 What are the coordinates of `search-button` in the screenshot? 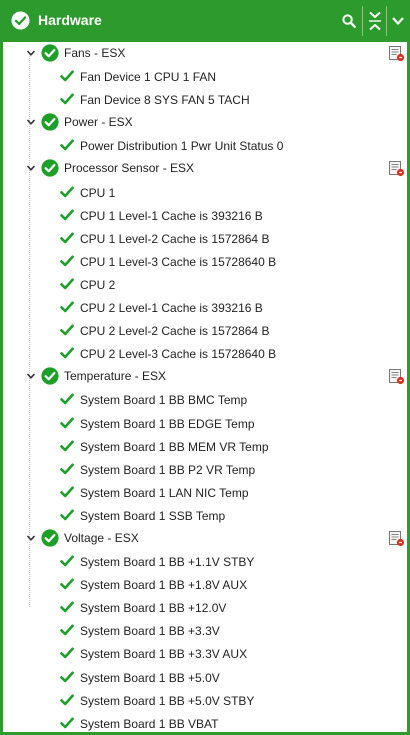 It's located at (349, 21).